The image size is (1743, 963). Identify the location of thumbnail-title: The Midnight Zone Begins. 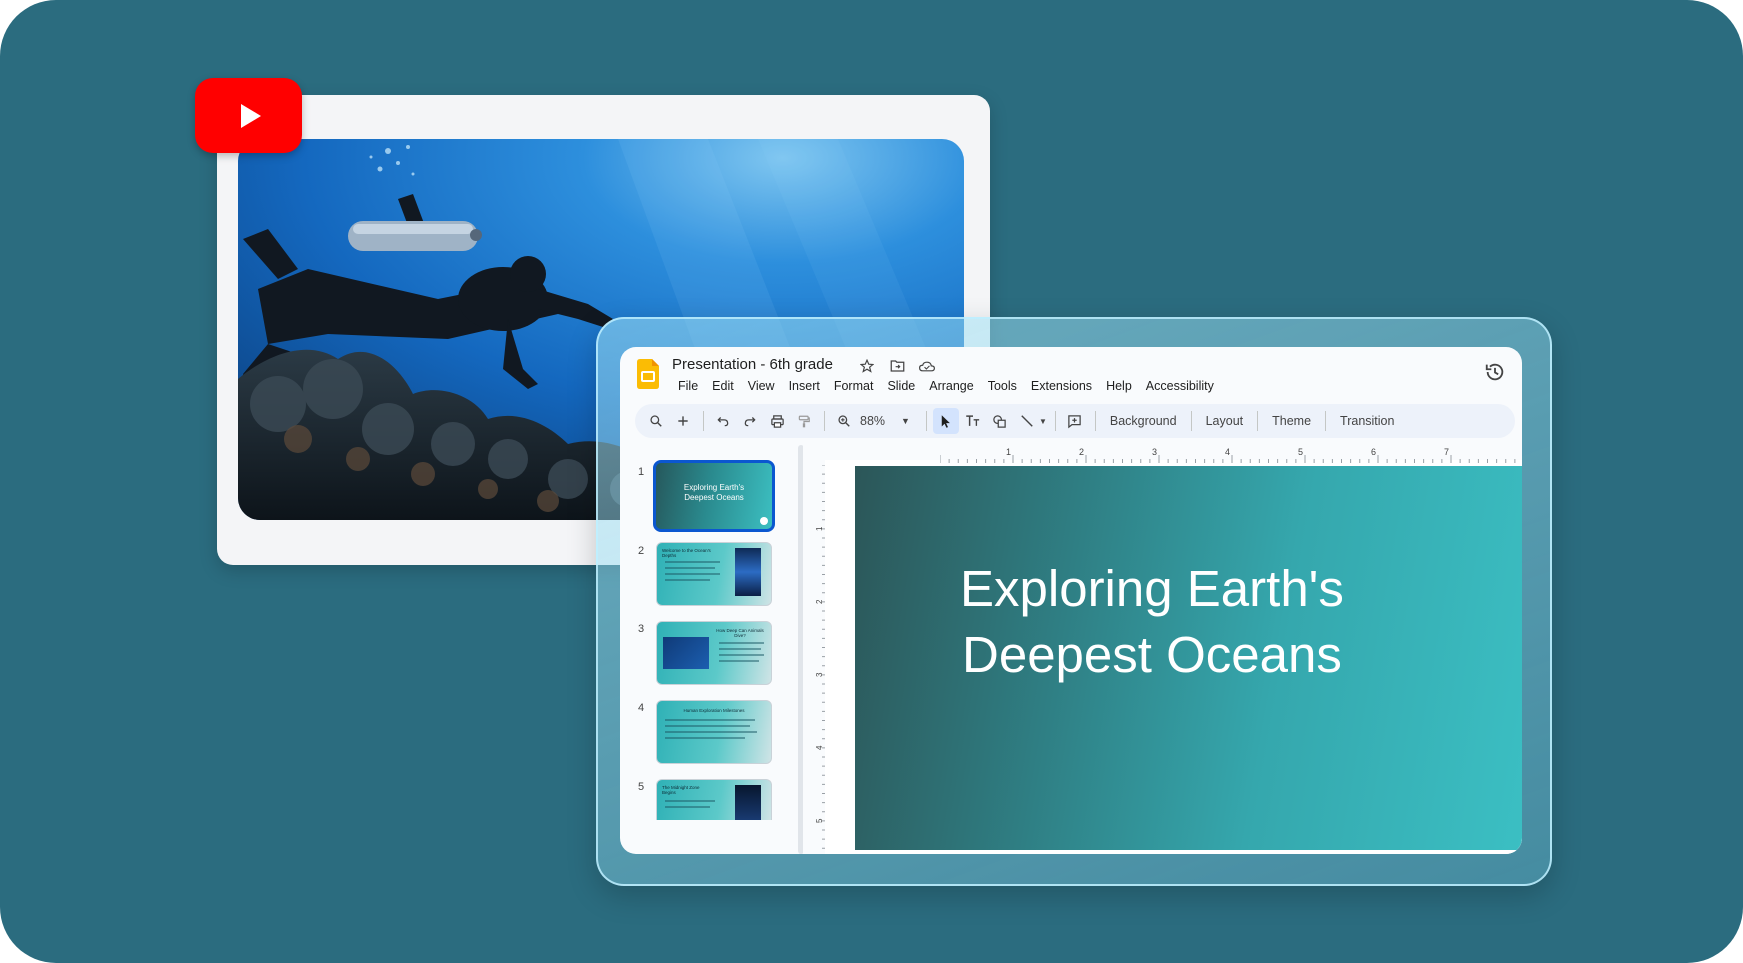
(681, 790).